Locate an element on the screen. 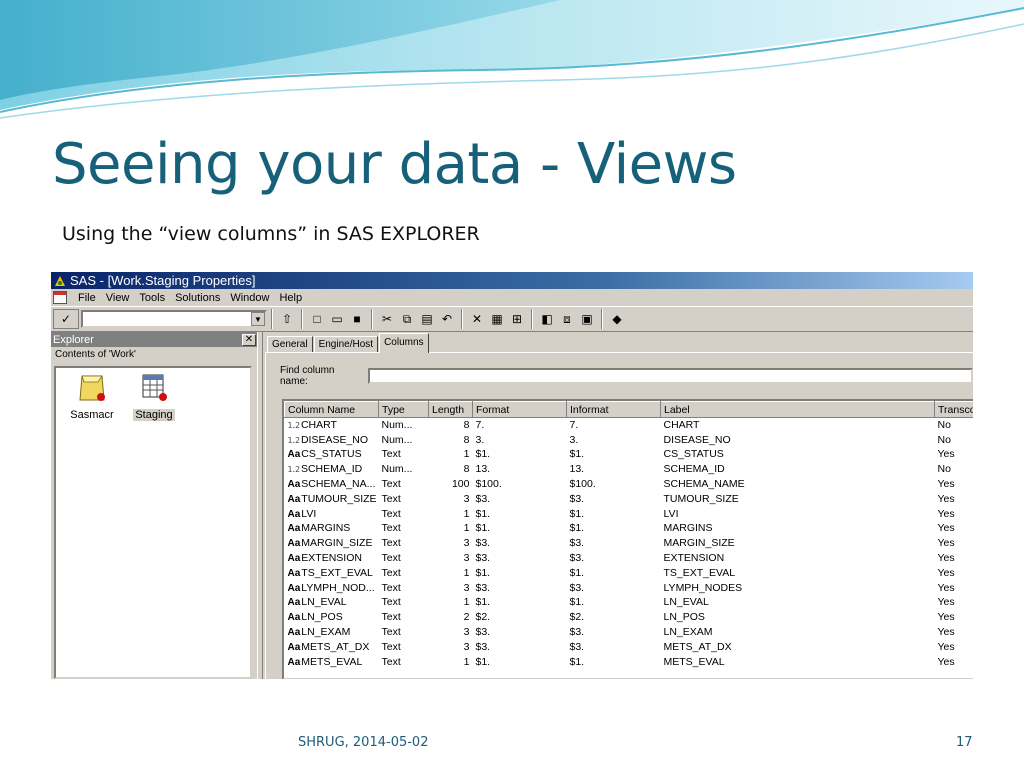 The width and height of the screenshot is (1024, 768). pane-splitter is located at coordinates (260, 505).